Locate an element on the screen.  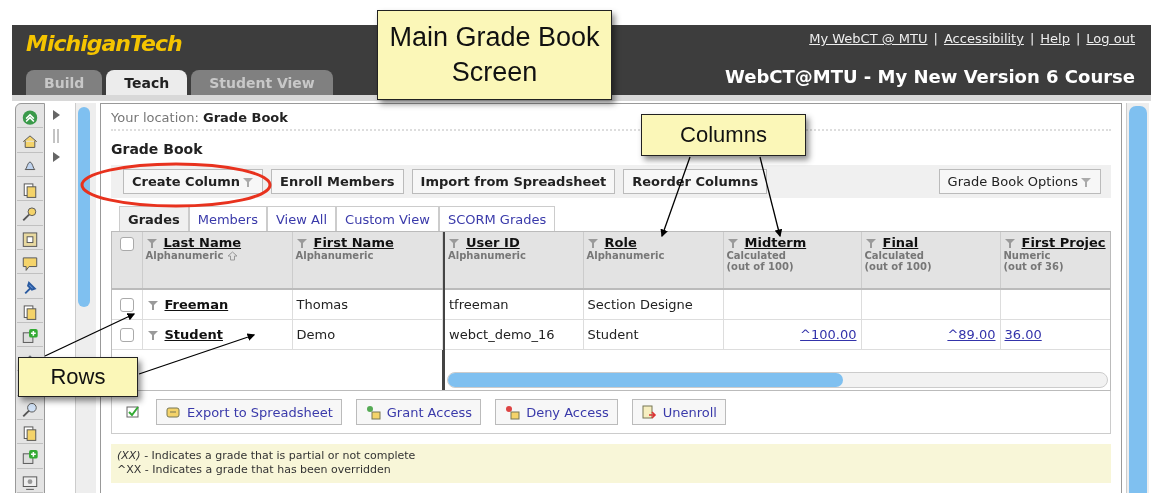
view-tab: Members is located at coordinates (227, 218).